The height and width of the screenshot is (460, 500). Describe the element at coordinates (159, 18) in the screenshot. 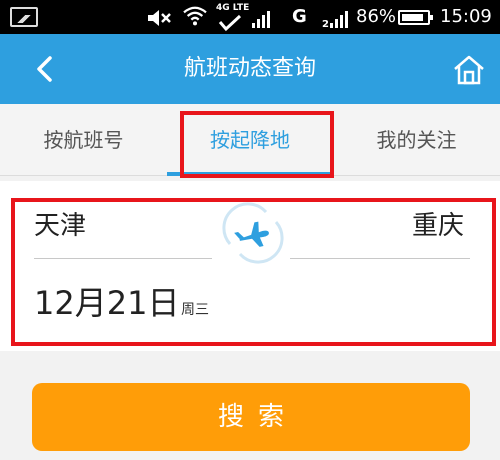

I see `mute-icon` at that location.